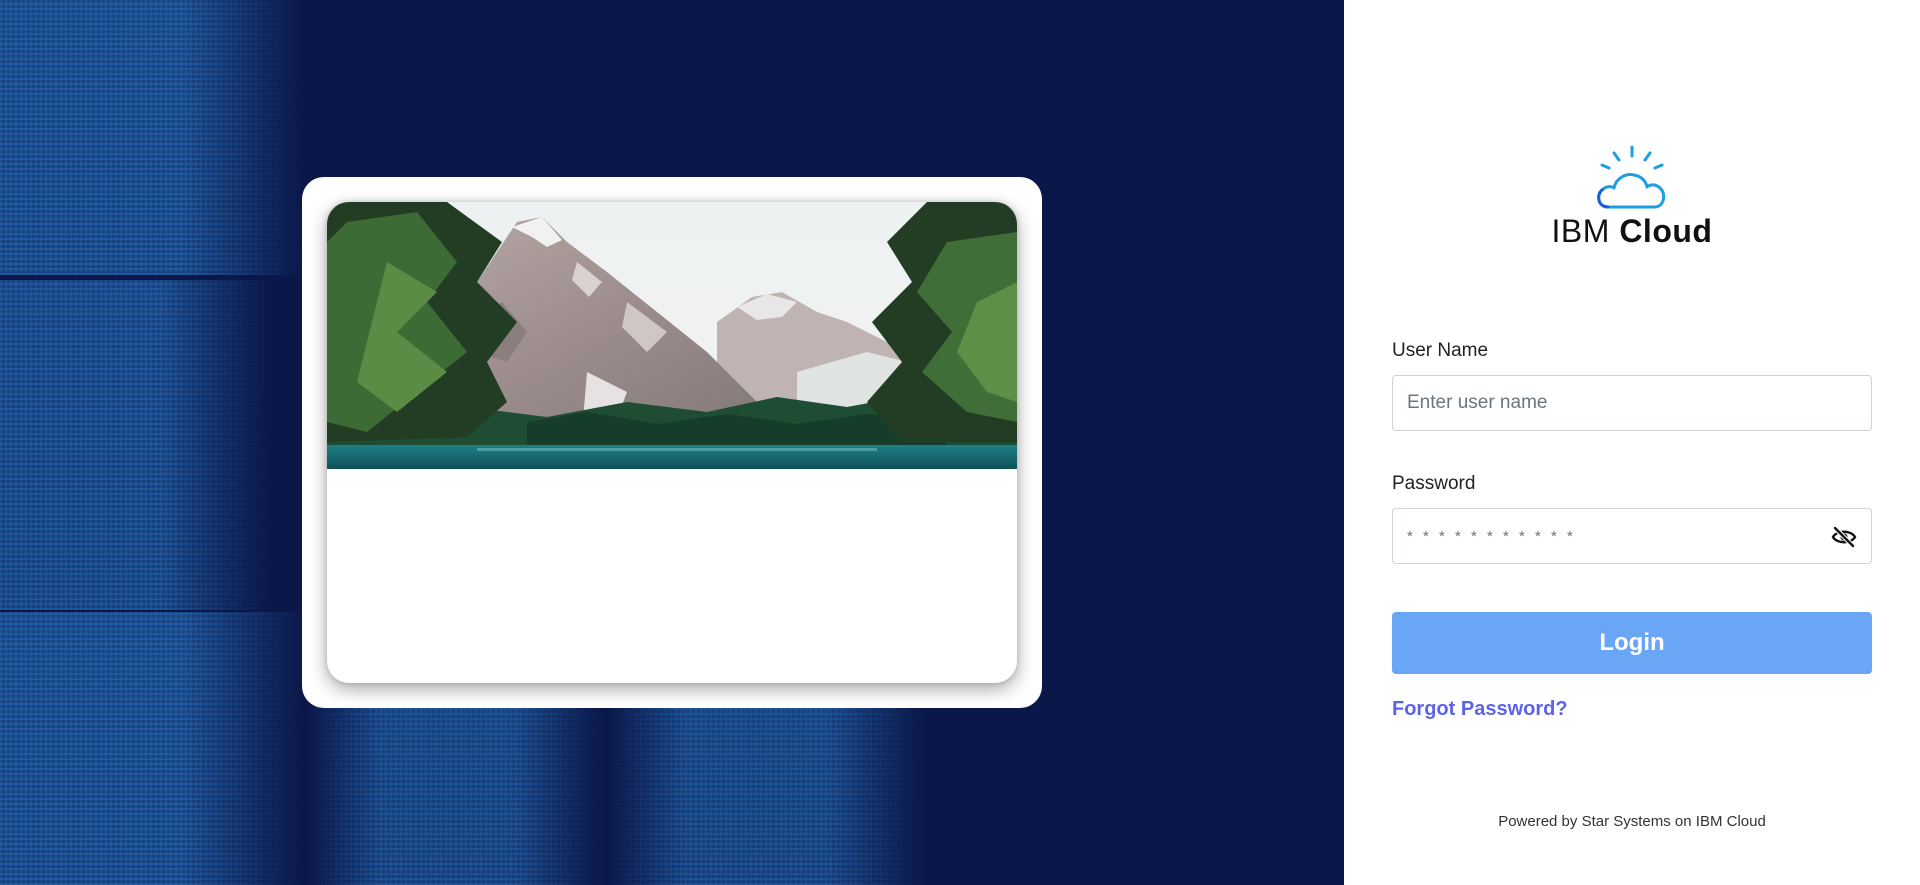  Describe the element at coordinates (1440, 350) in the screenshot. I see `username-label: User Name` at that location.